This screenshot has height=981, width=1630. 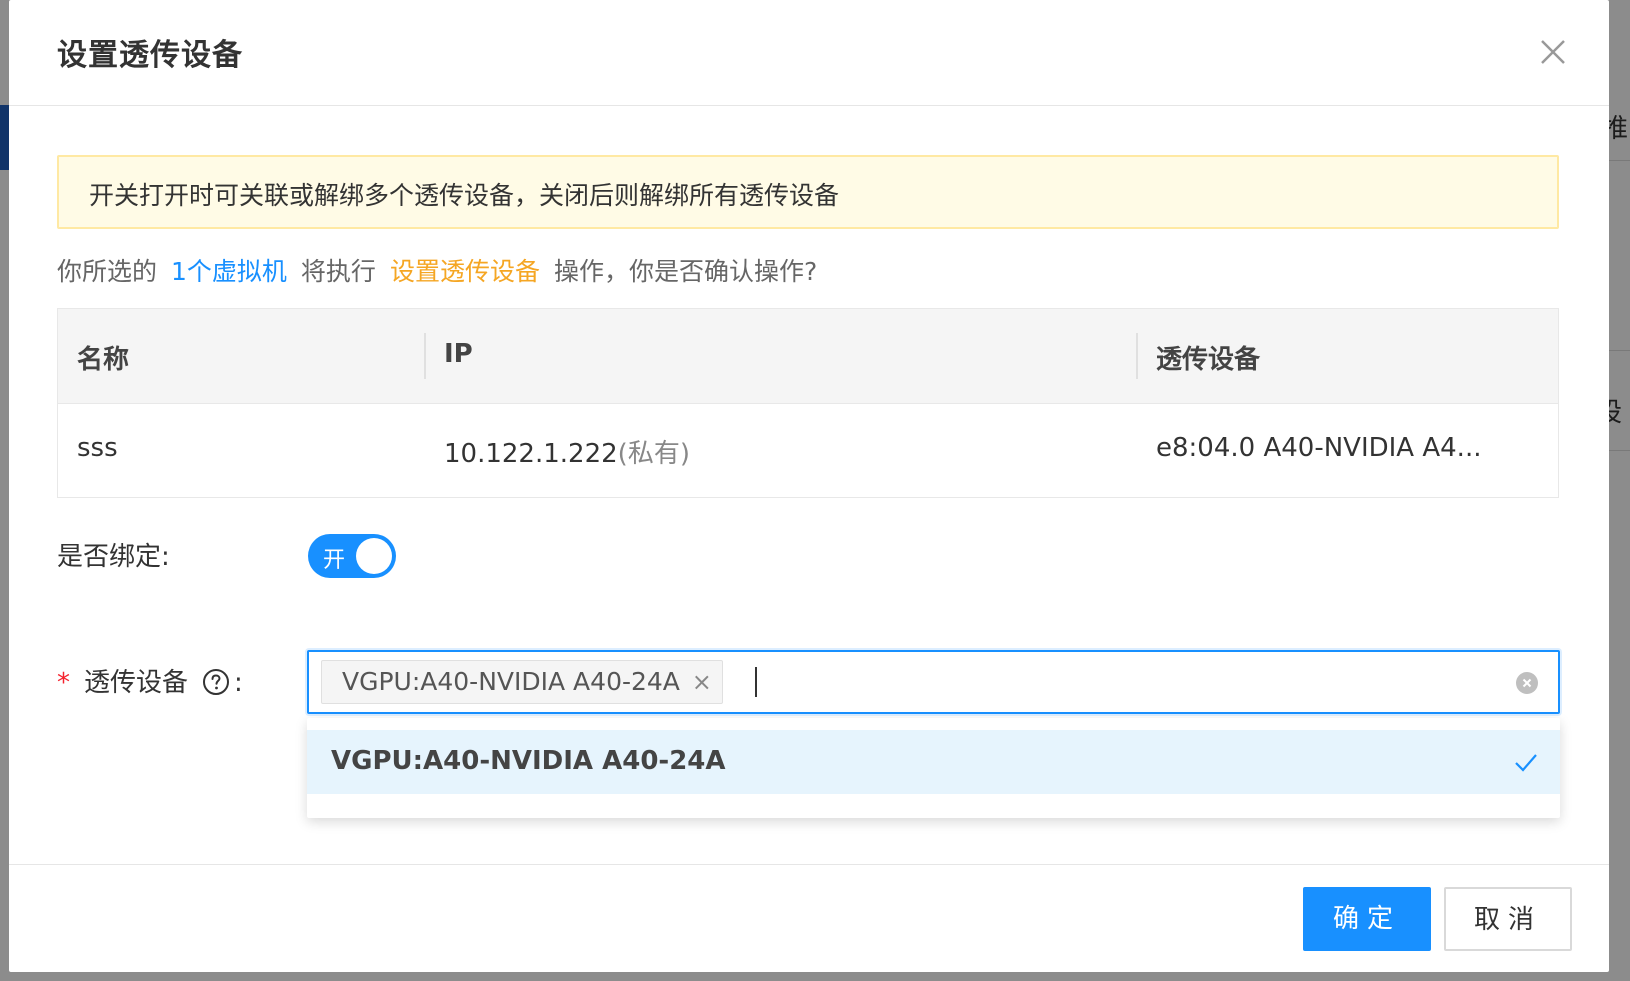 What do you see at coordinates (352, 556) in the screenshot?
I see `bind-switch: 开` at bounding box center [352, 556].